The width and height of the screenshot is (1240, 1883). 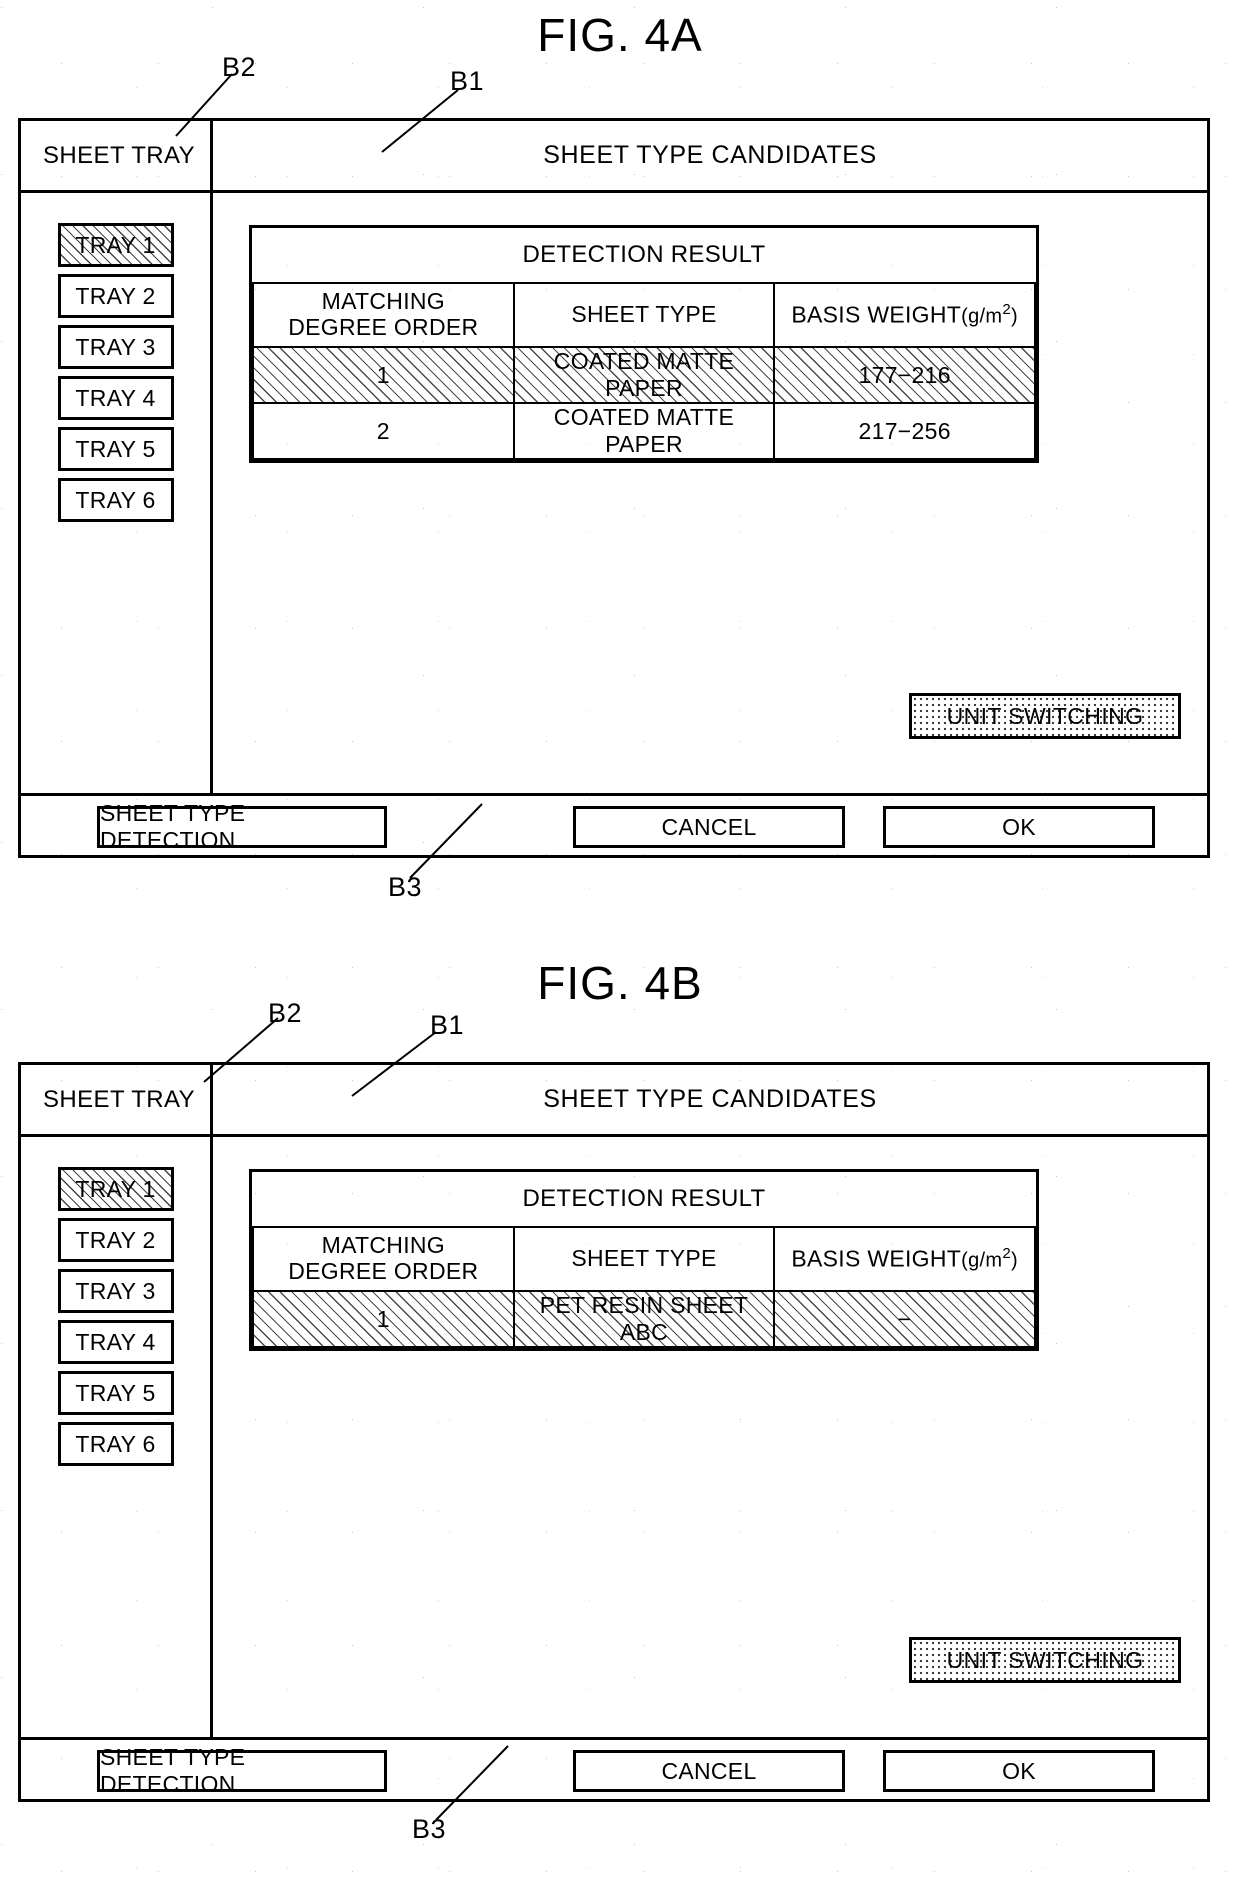 I want to click on figure-title: FIG. 4A, so click(x=620, y=35).